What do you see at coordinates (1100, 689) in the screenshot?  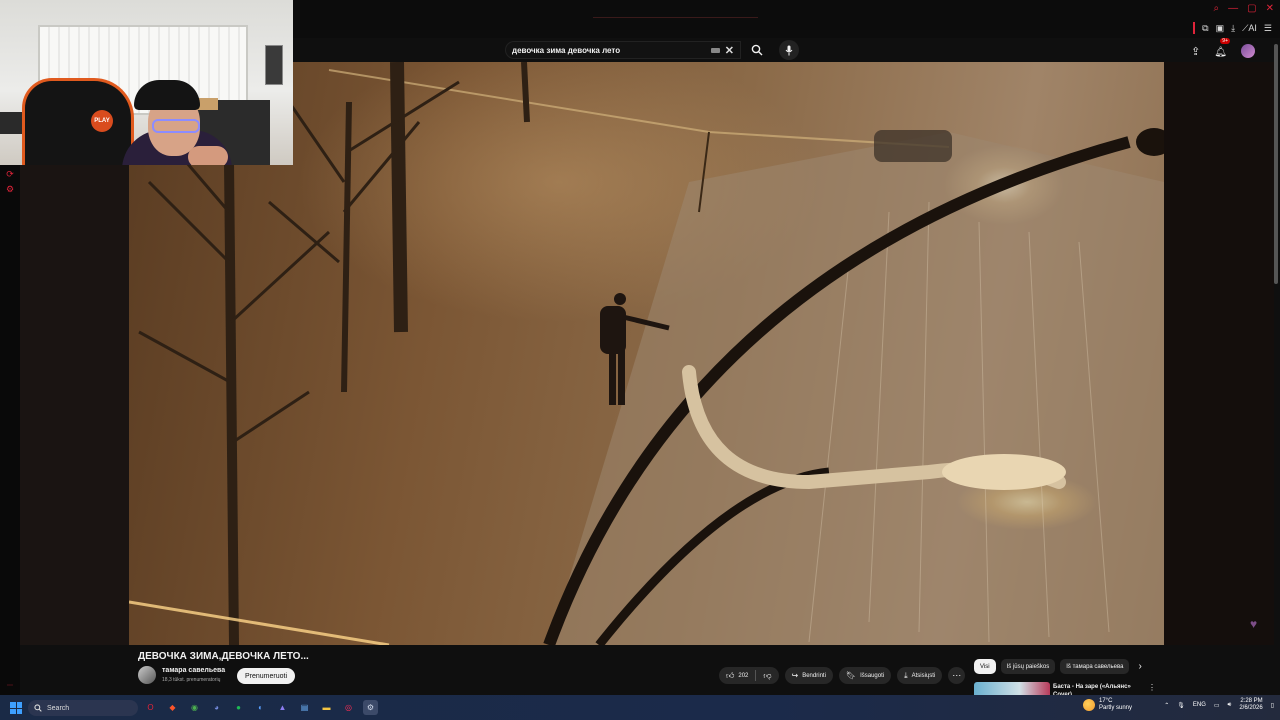 I see `recommended-title: Баста - На заре («Альянс» Cover)` at bounding box center [1100, 689].